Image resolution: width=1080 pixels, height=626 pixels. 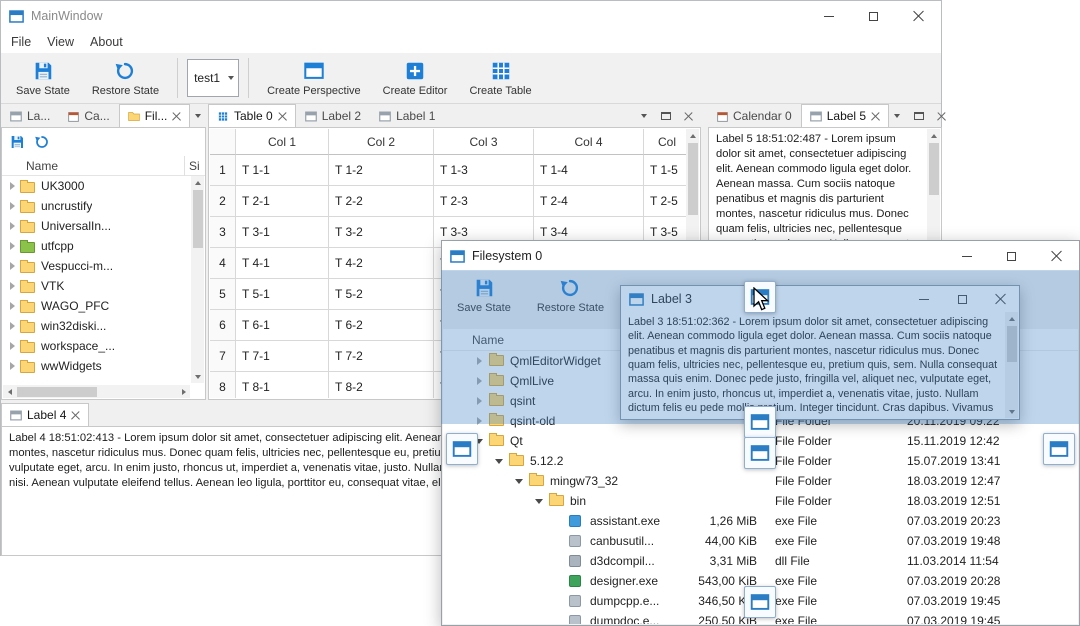 What do you see at coordinates (760, 256) in the screenshot?
I see `filesystem-titlebar: Filesystem 0` at bounding box center [760, 256].